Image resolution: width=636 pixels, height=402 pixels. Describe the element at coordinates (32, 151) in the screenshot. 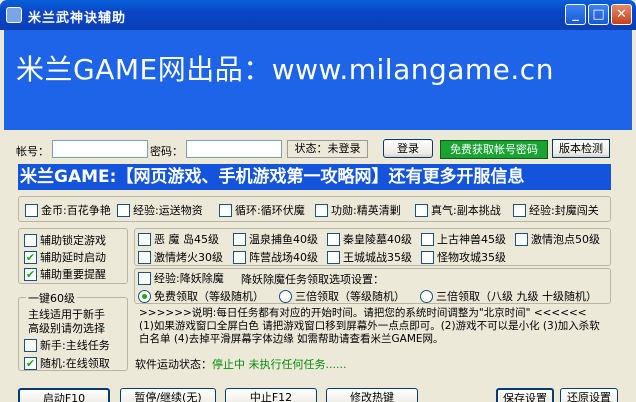

I see `account-label: 帐号：` at that location.